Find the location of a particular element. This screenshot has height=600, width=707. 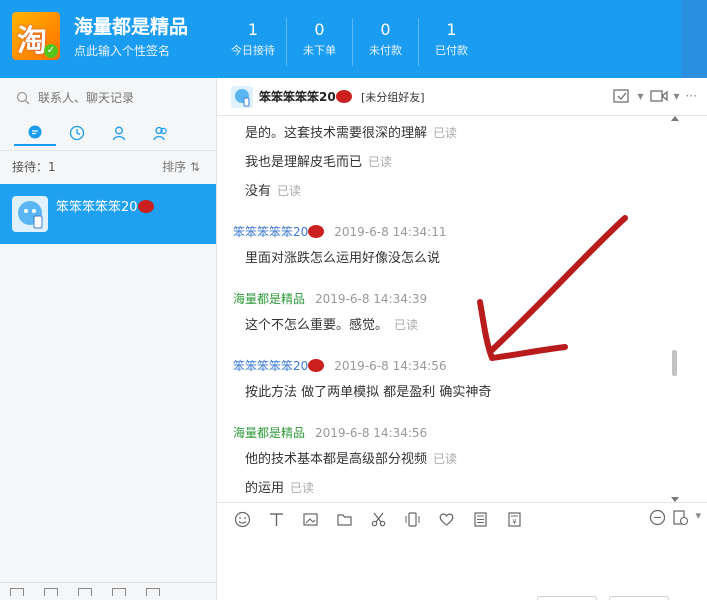

group-icon is located at coordinates (160, 133).